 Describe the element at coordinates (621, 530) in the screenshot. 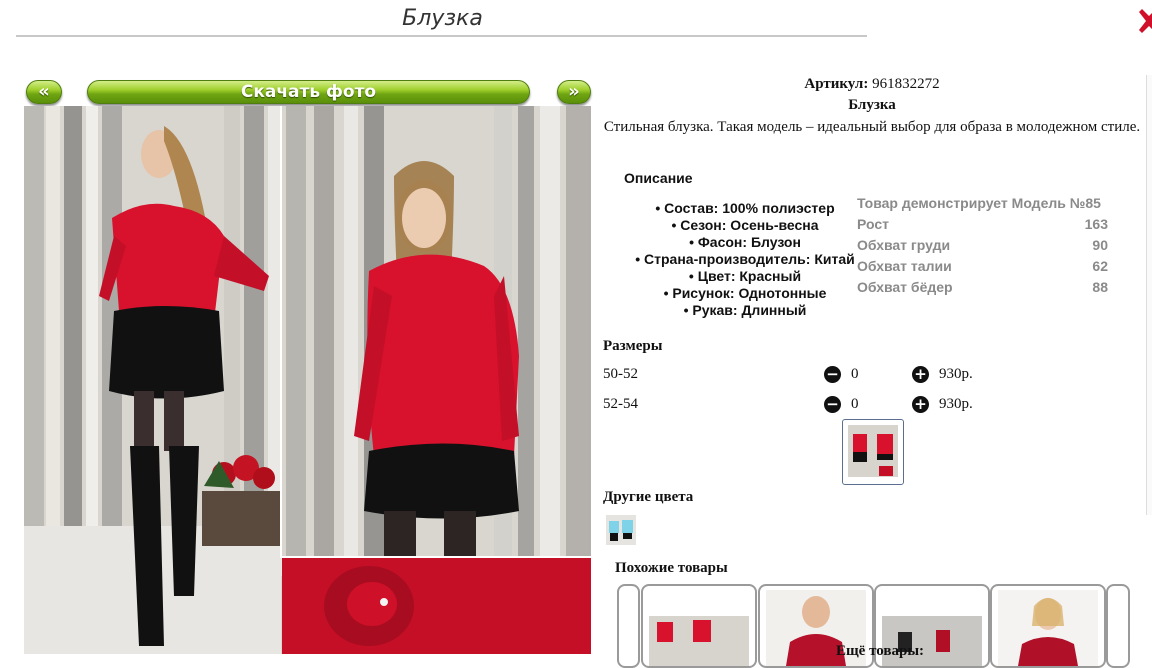

I see `color-variant-thumbnail` at that location.